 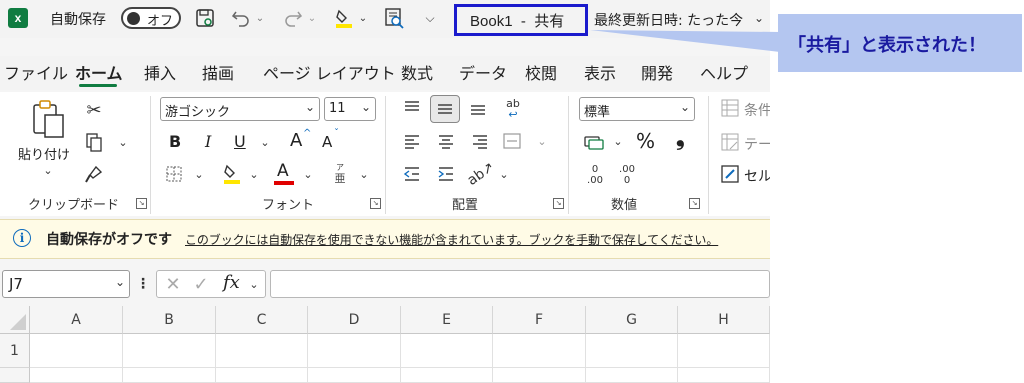 I want to click on align-right-icon, so click(x=480, y=141).